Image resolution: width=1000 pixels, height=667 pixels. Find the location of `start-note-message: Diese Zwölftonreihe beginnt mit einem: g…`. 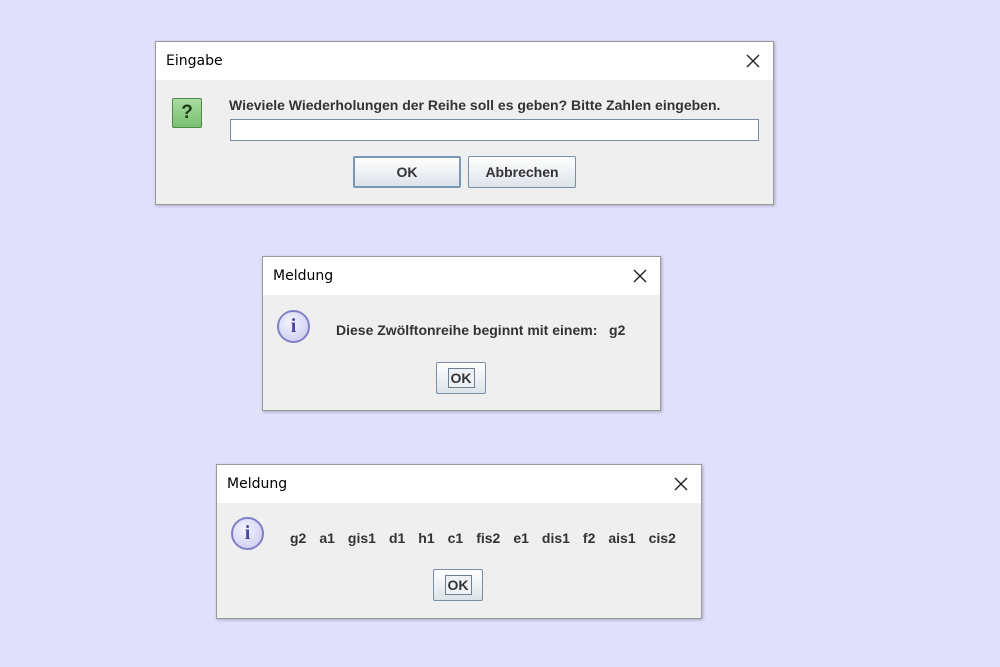

start-note-message: Diese Zwölftonreihe beginnt mit einem: g… is located at coordinates (481, 330).